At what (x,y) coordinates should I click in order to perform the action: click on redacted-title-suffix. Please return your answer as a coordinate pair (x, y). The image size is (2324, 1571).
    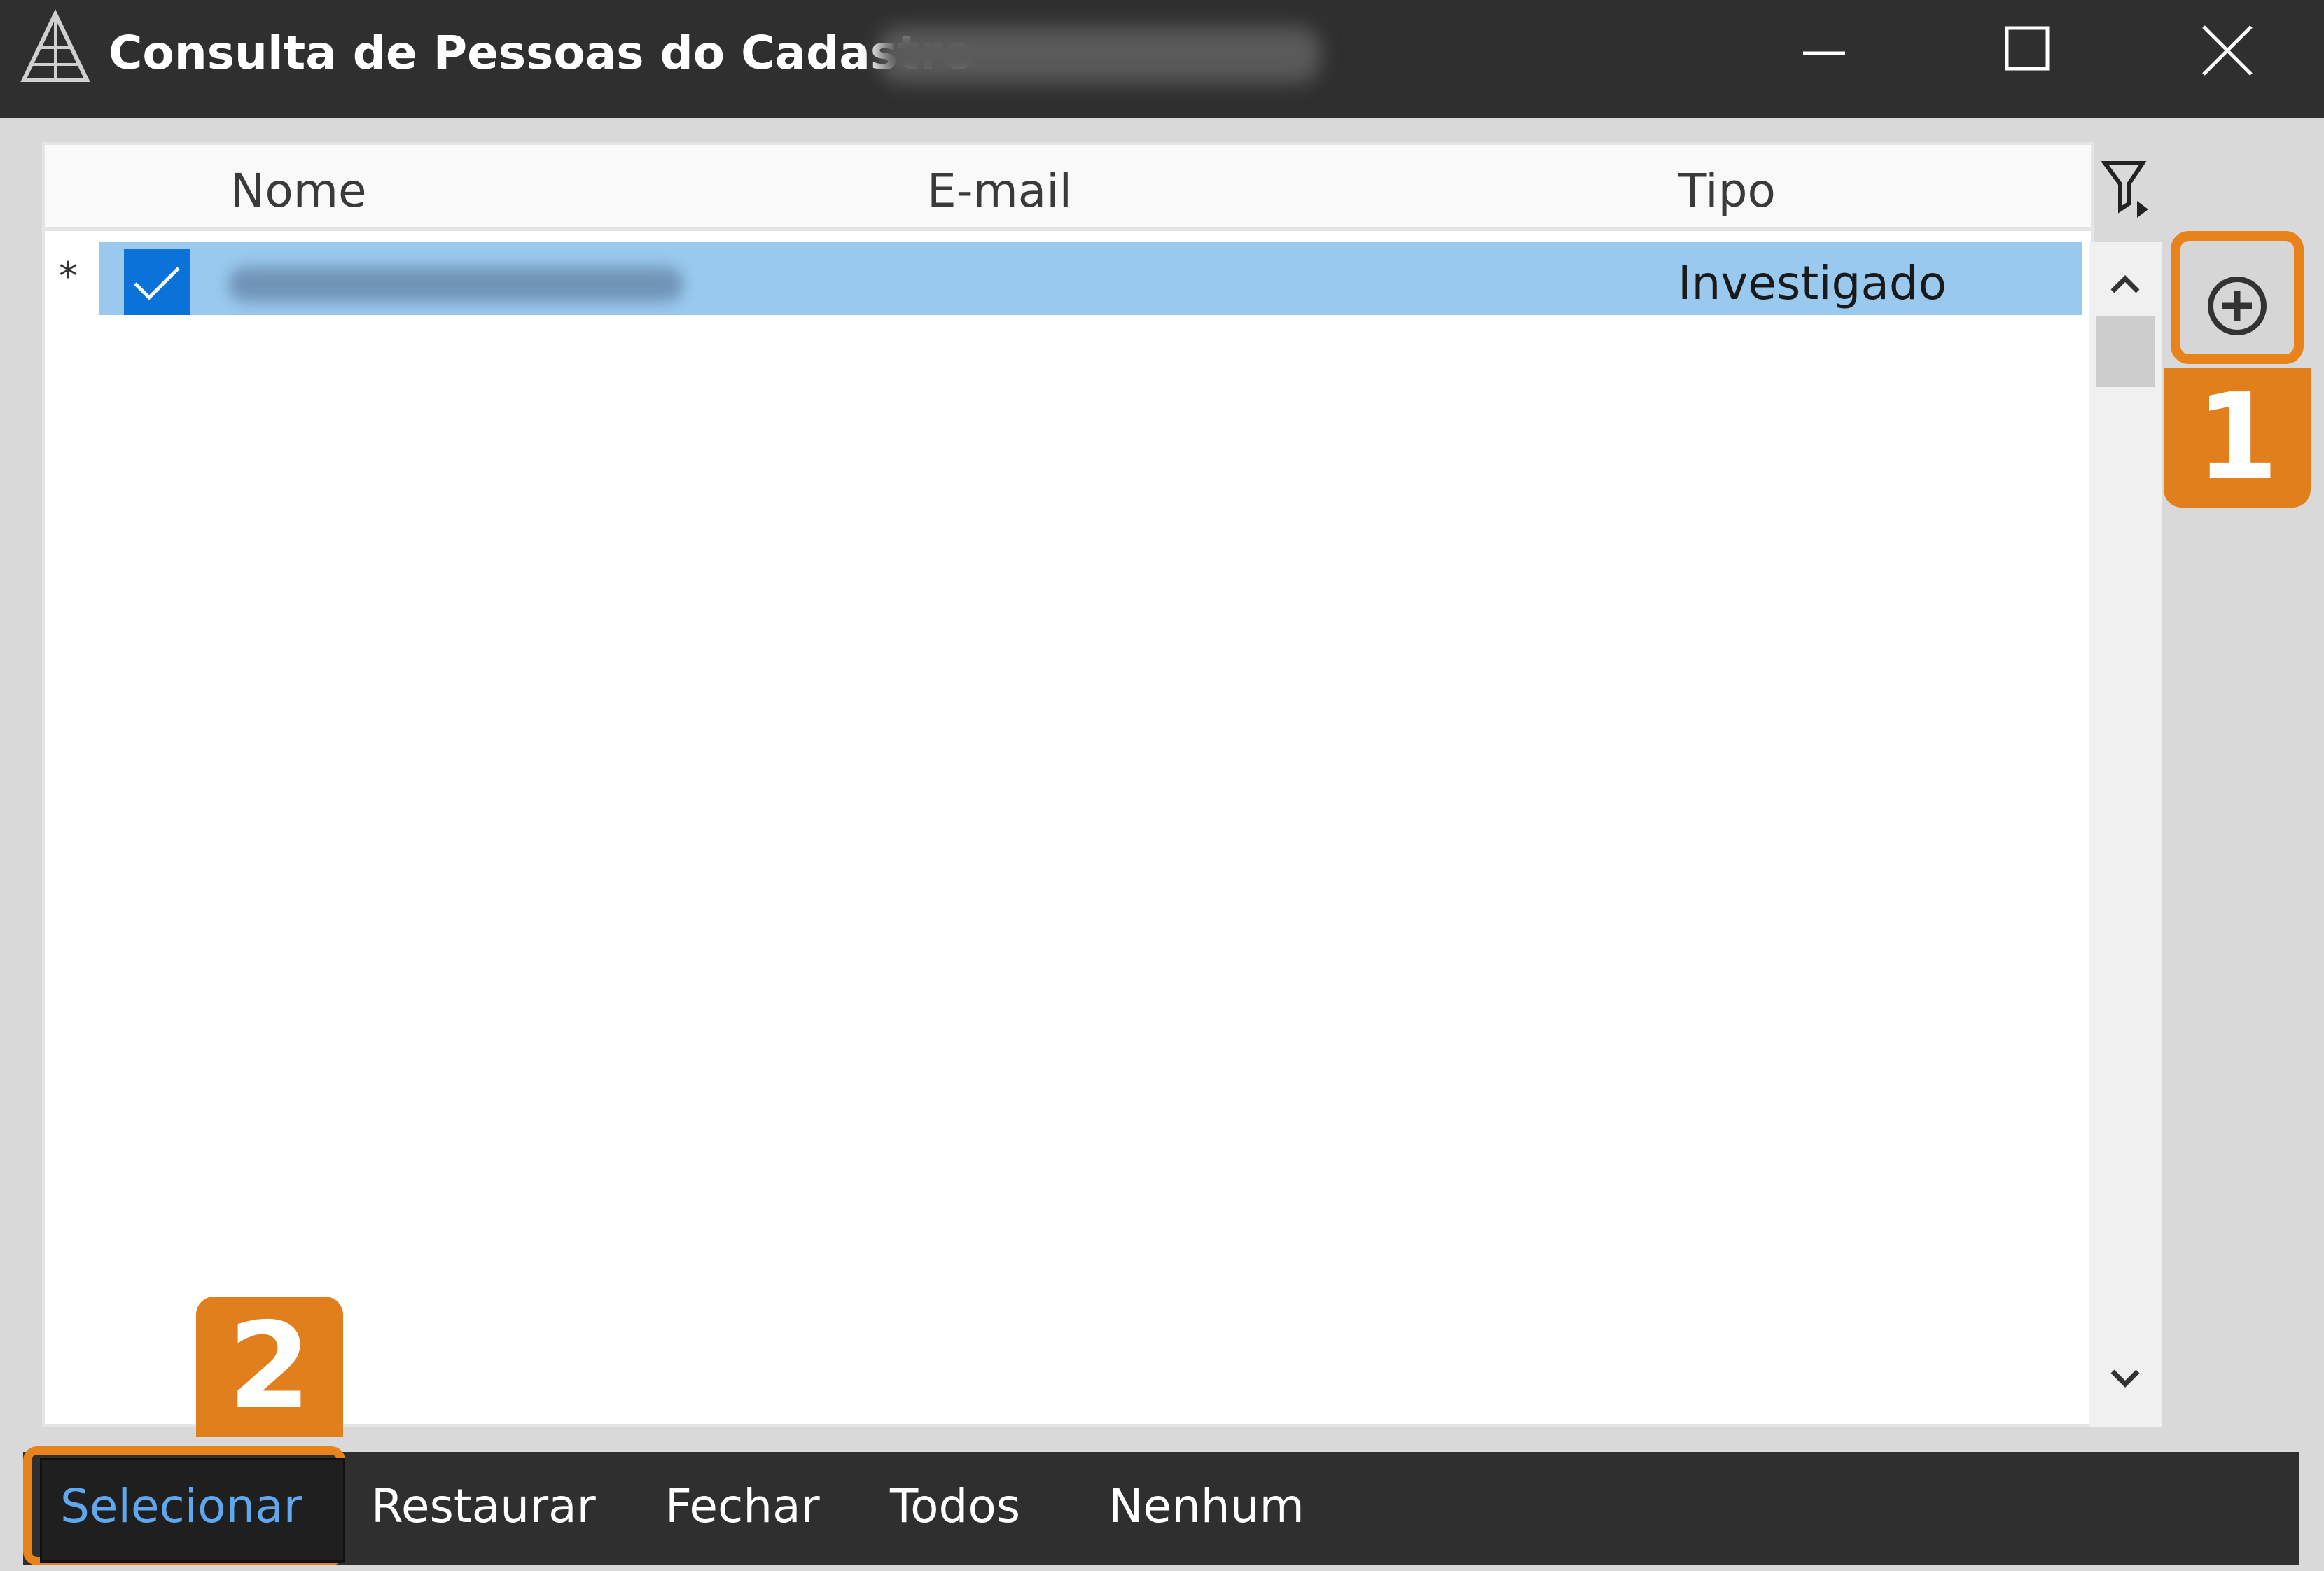
    Looking at the image, I should click on (1099, 55).